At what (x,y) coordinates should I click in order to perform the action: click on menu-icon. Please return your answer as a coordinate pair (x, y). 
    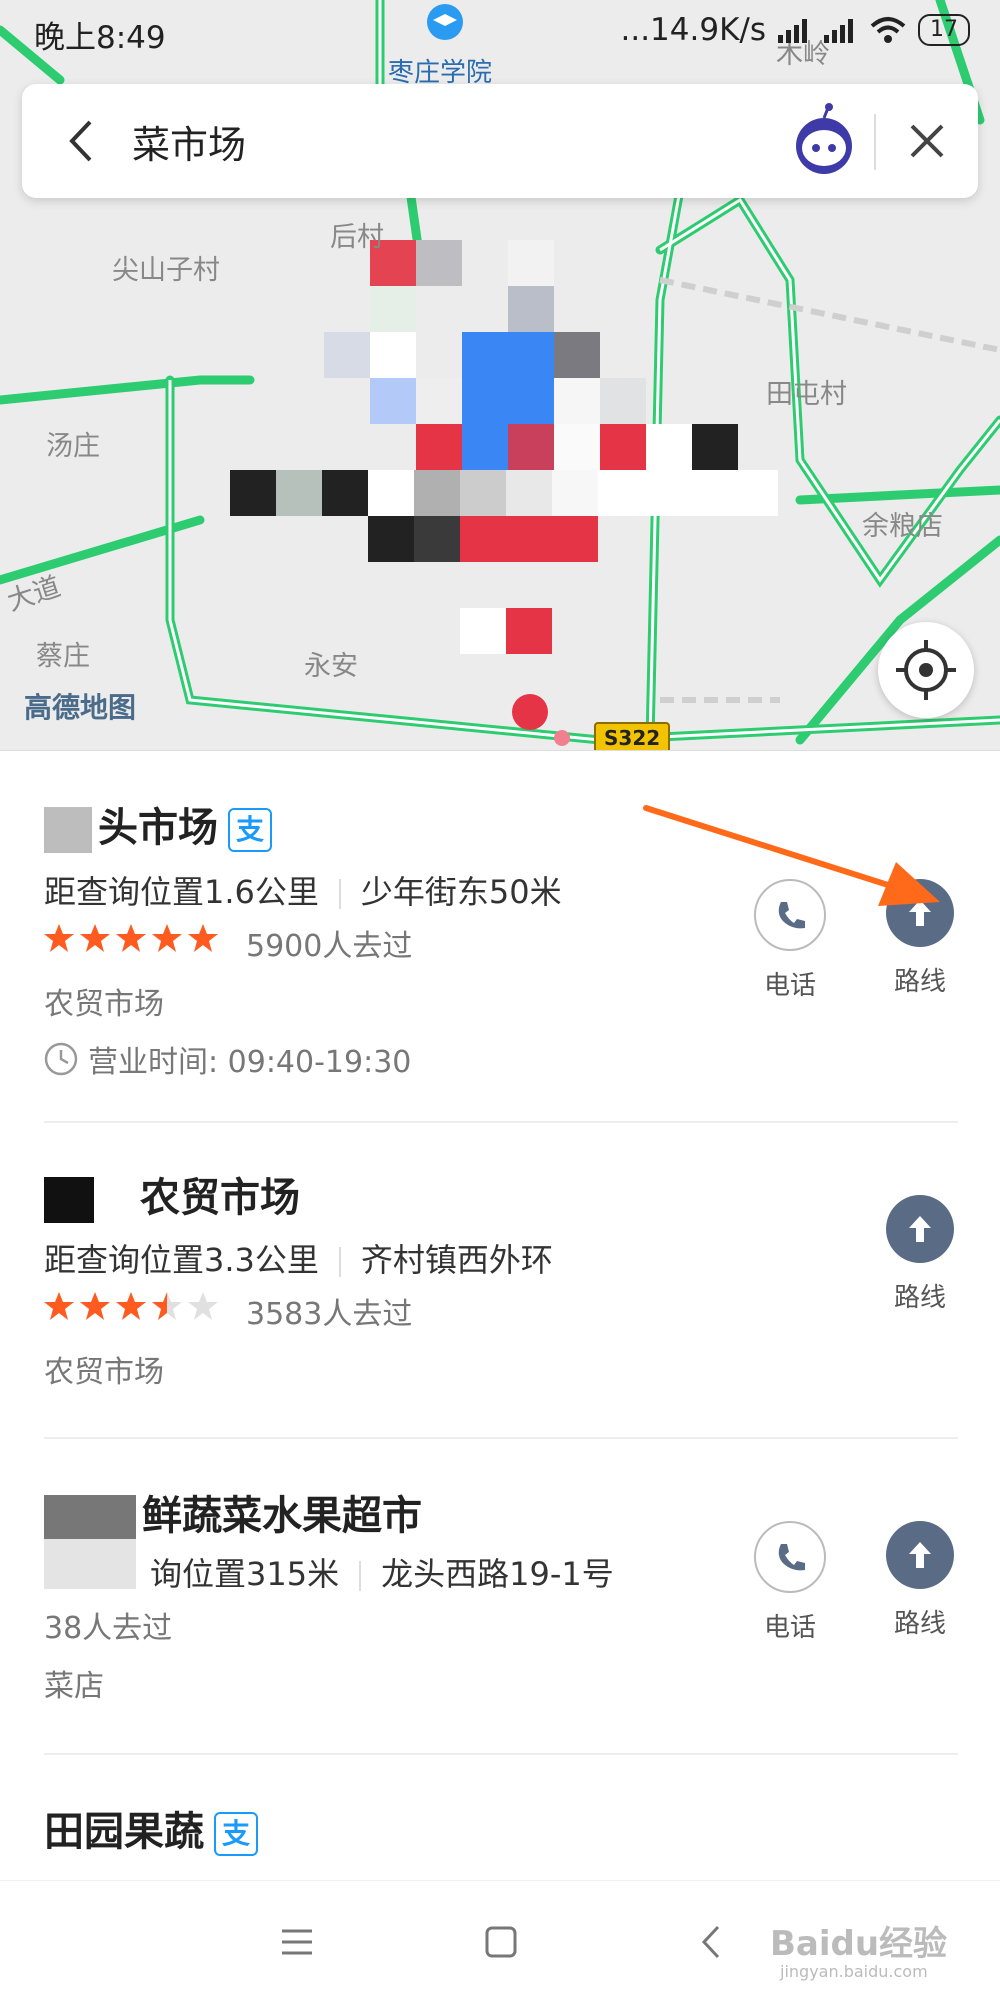
    Looking at the image, I should click on (297, 1942).